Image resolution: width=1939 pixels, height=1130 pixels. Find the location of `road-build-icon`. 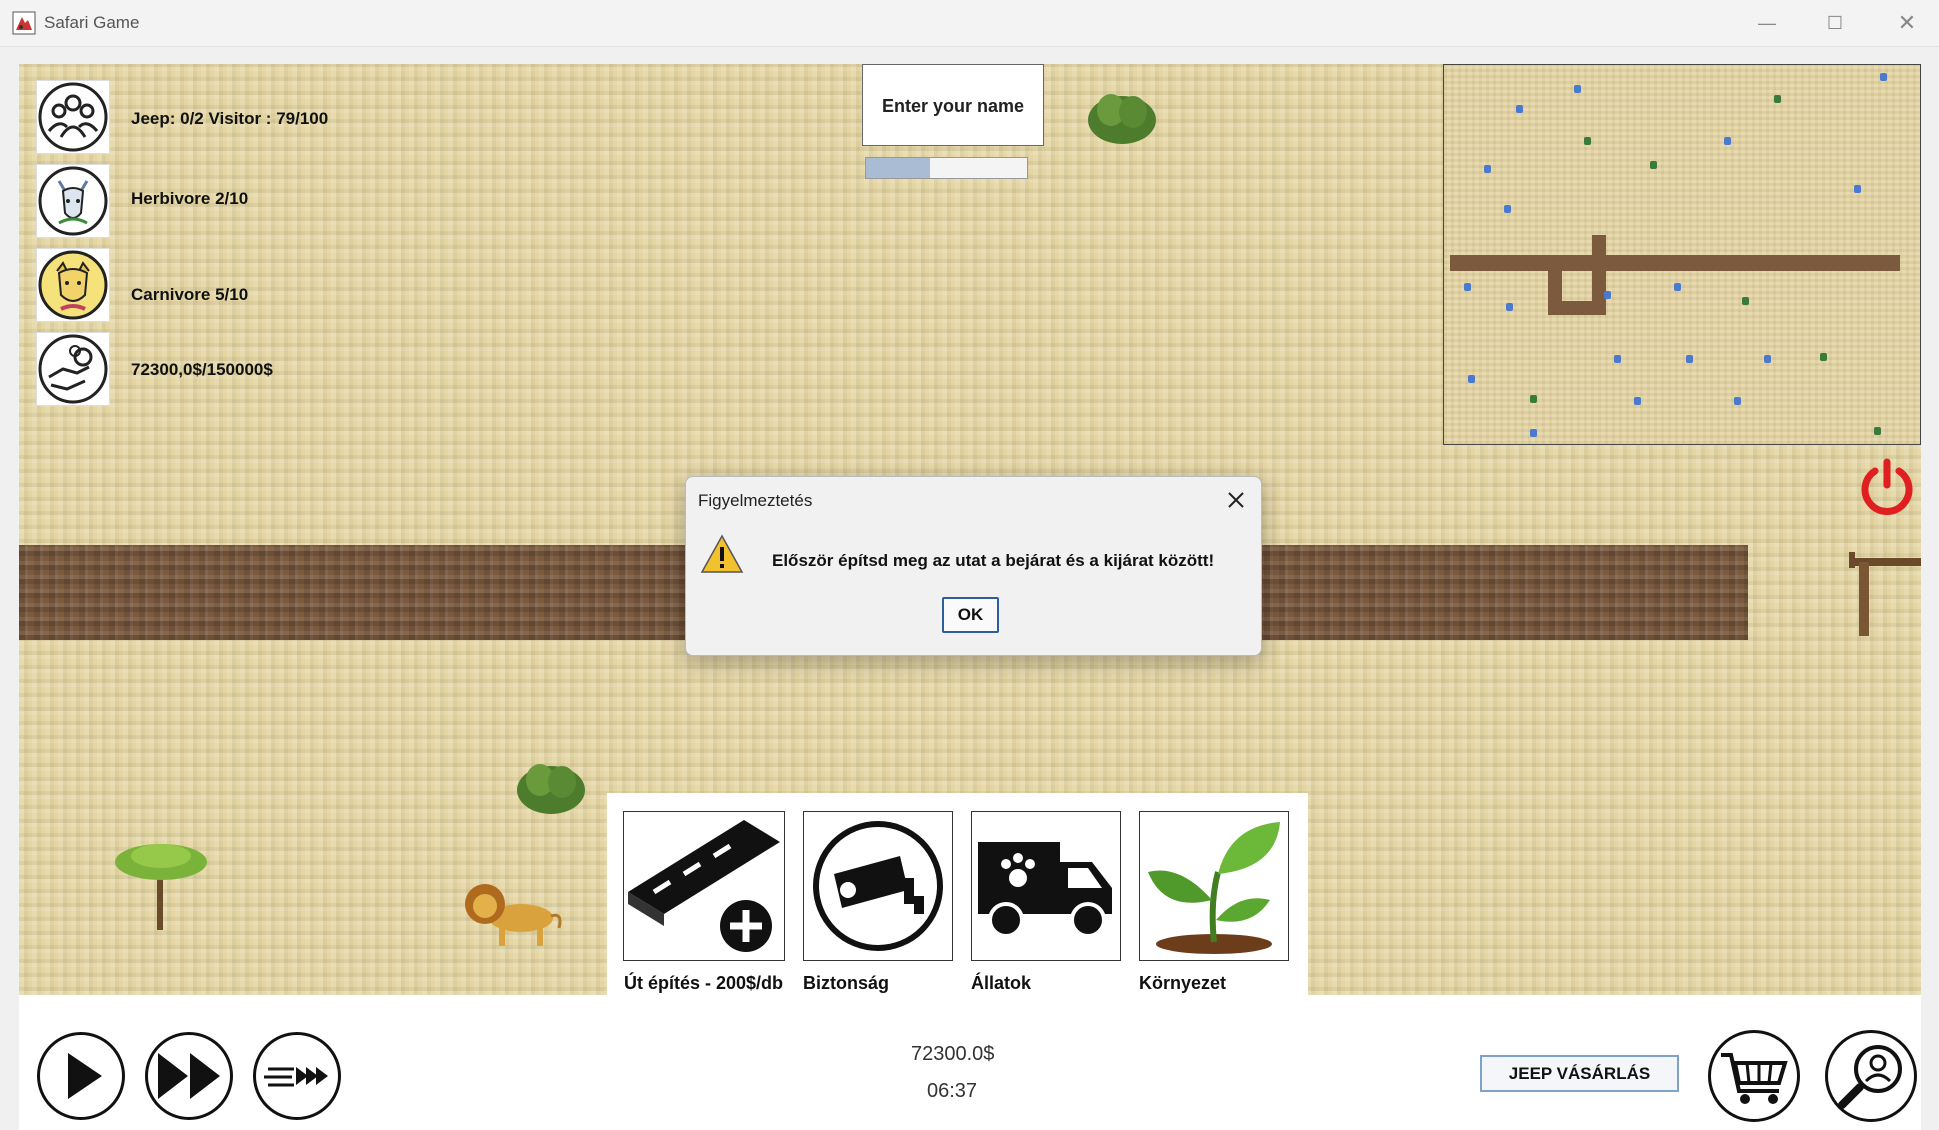

road-build-icon is located at coordinates (704, 888).